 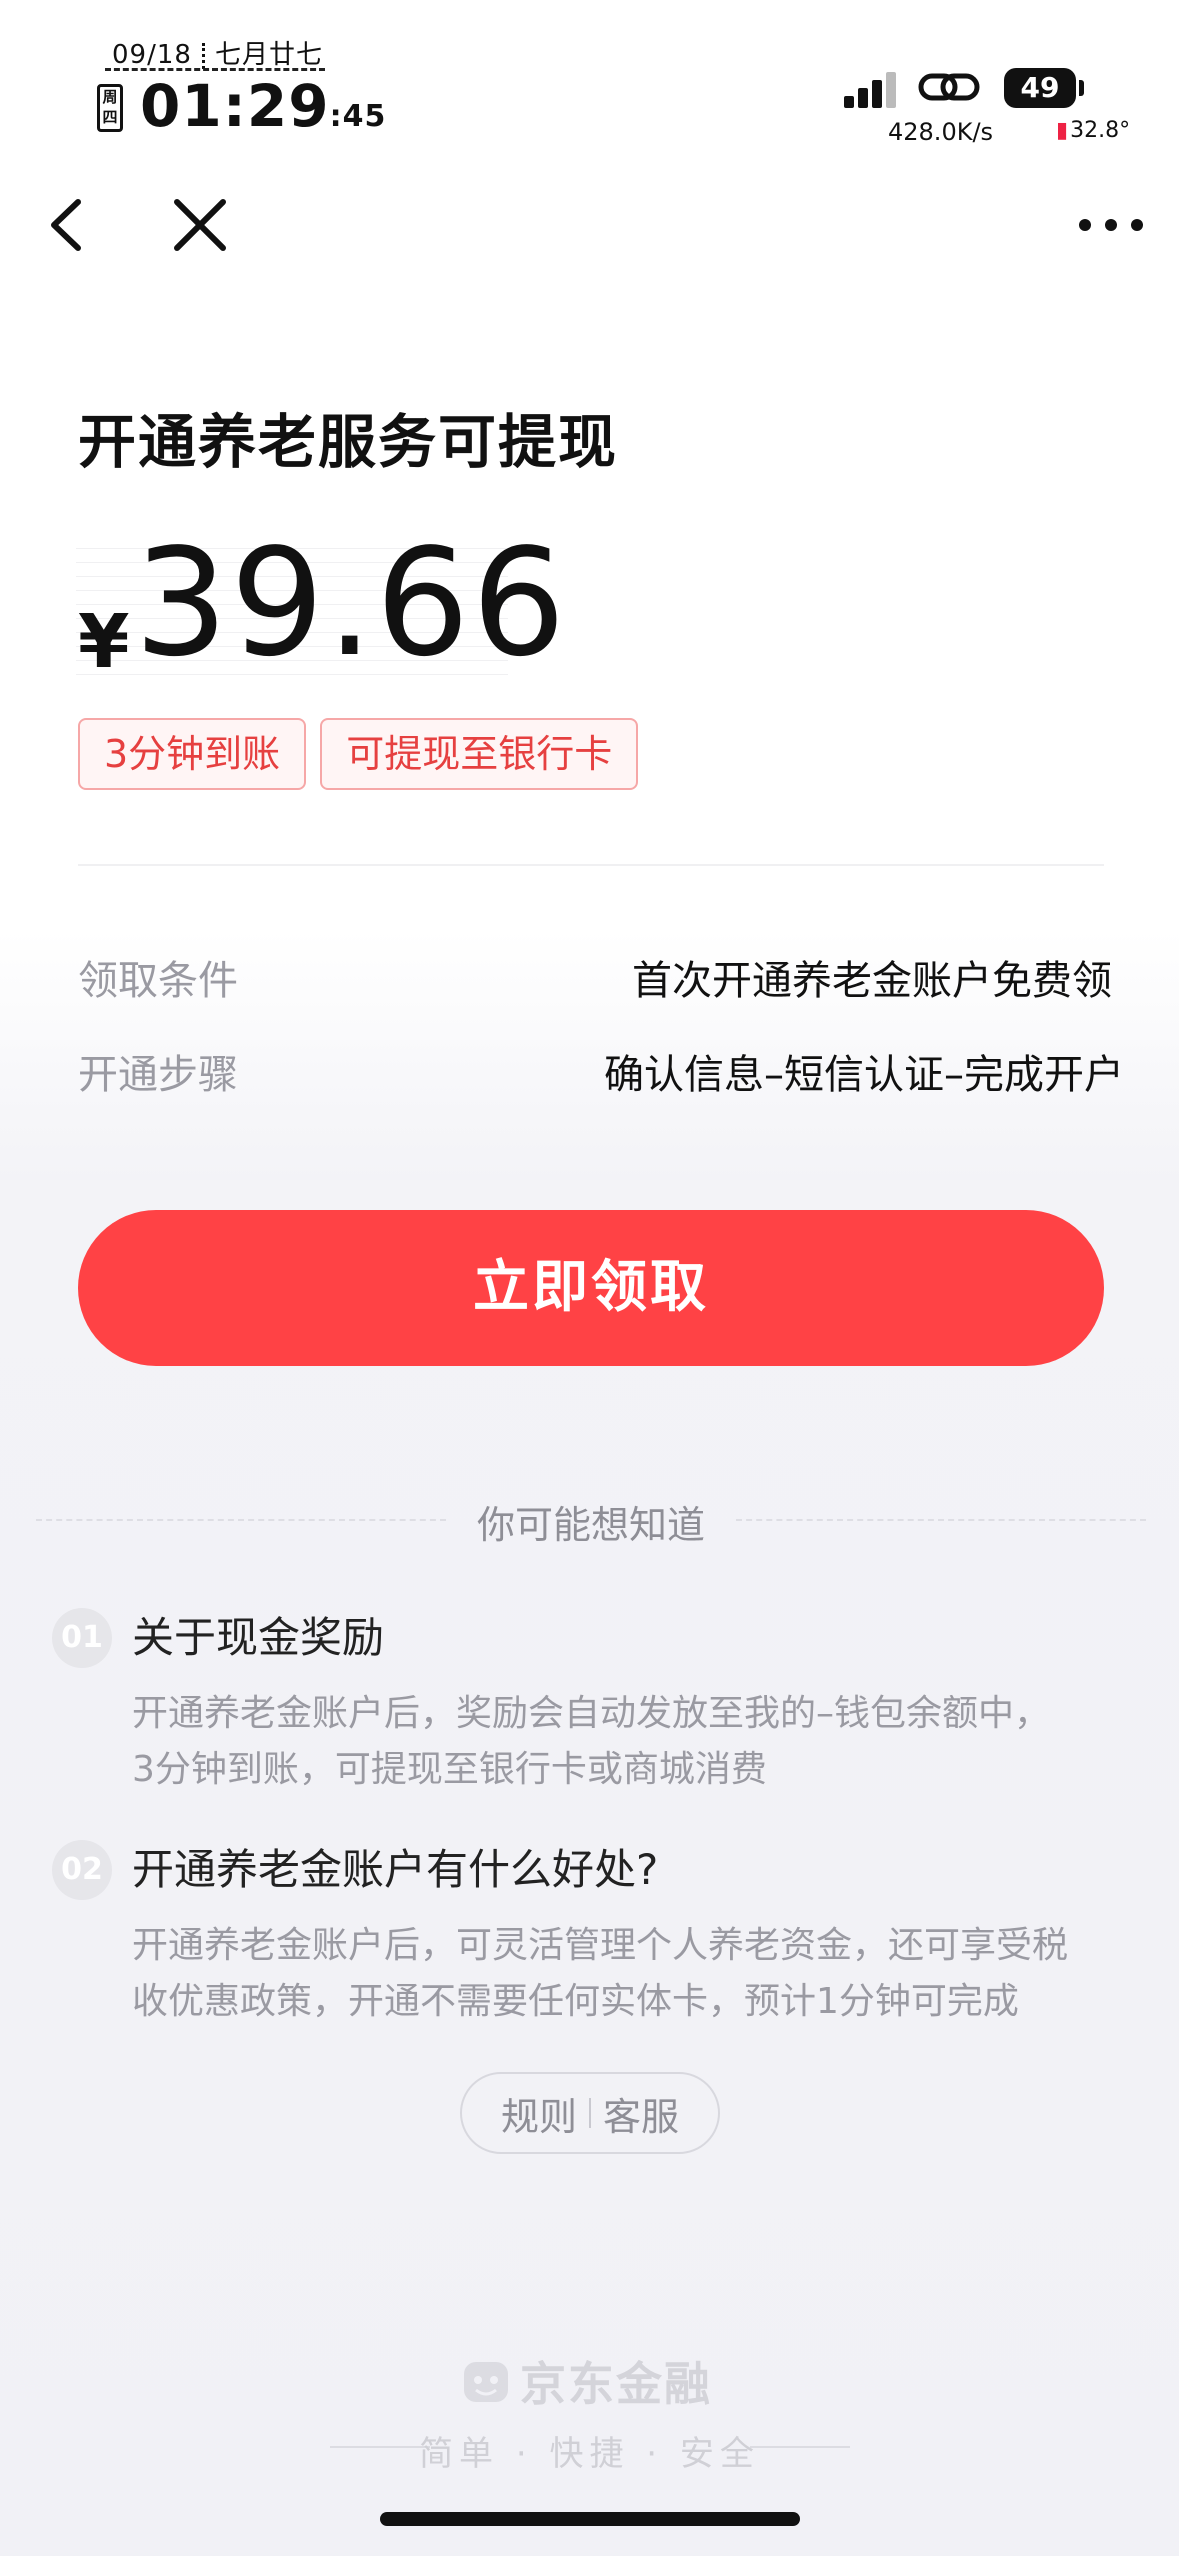 What do you see at coordinates (158, 981) in the screenshot?
I see `condition-label: 领取条件` at bounding box center [158, 981].